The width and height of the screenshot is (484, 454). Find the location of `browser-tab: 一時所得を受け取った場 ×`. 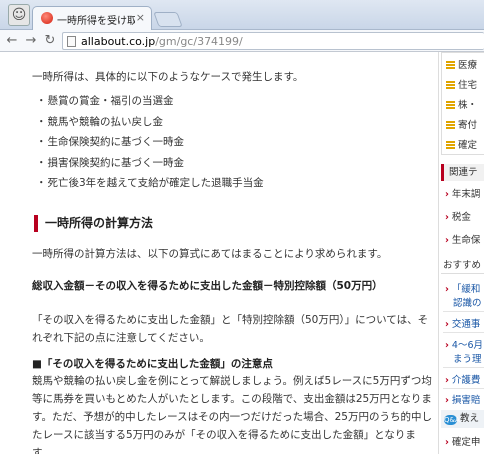

browser-tab: 一時所得を受け取った場 × is located at coordinates (92, 18).